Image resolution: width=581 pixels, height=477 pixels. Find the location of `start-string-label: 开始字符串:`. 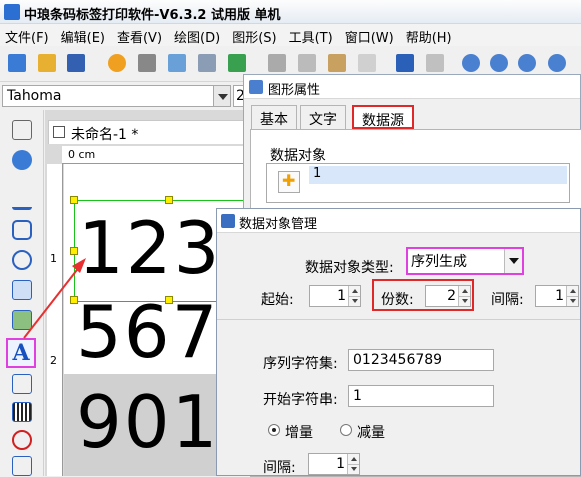

start-string-label: 开始字符串: is located at coordinates (300, 400).